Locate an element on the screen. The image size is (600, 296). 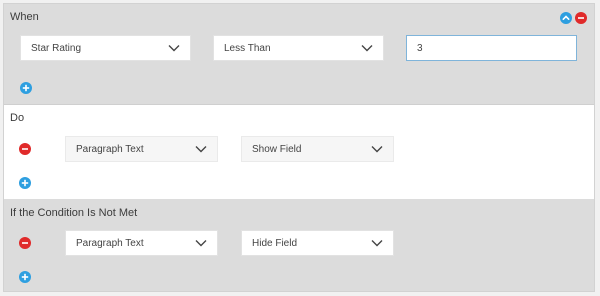
else-action-select-value: Hide Field is located at coordinates (275, 243).